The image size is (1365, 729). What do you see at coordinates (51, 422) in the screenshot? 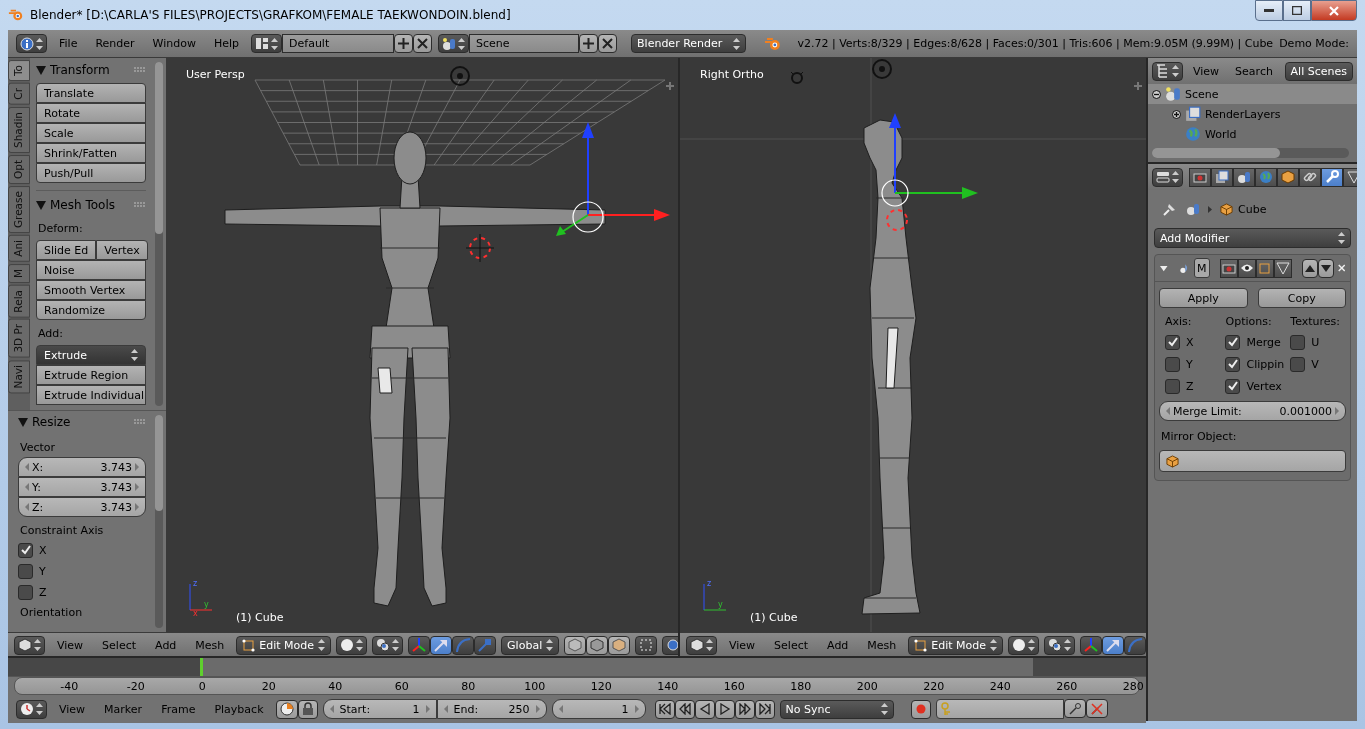
I see `panel-title: Resize` at bounding box center [51, 422].